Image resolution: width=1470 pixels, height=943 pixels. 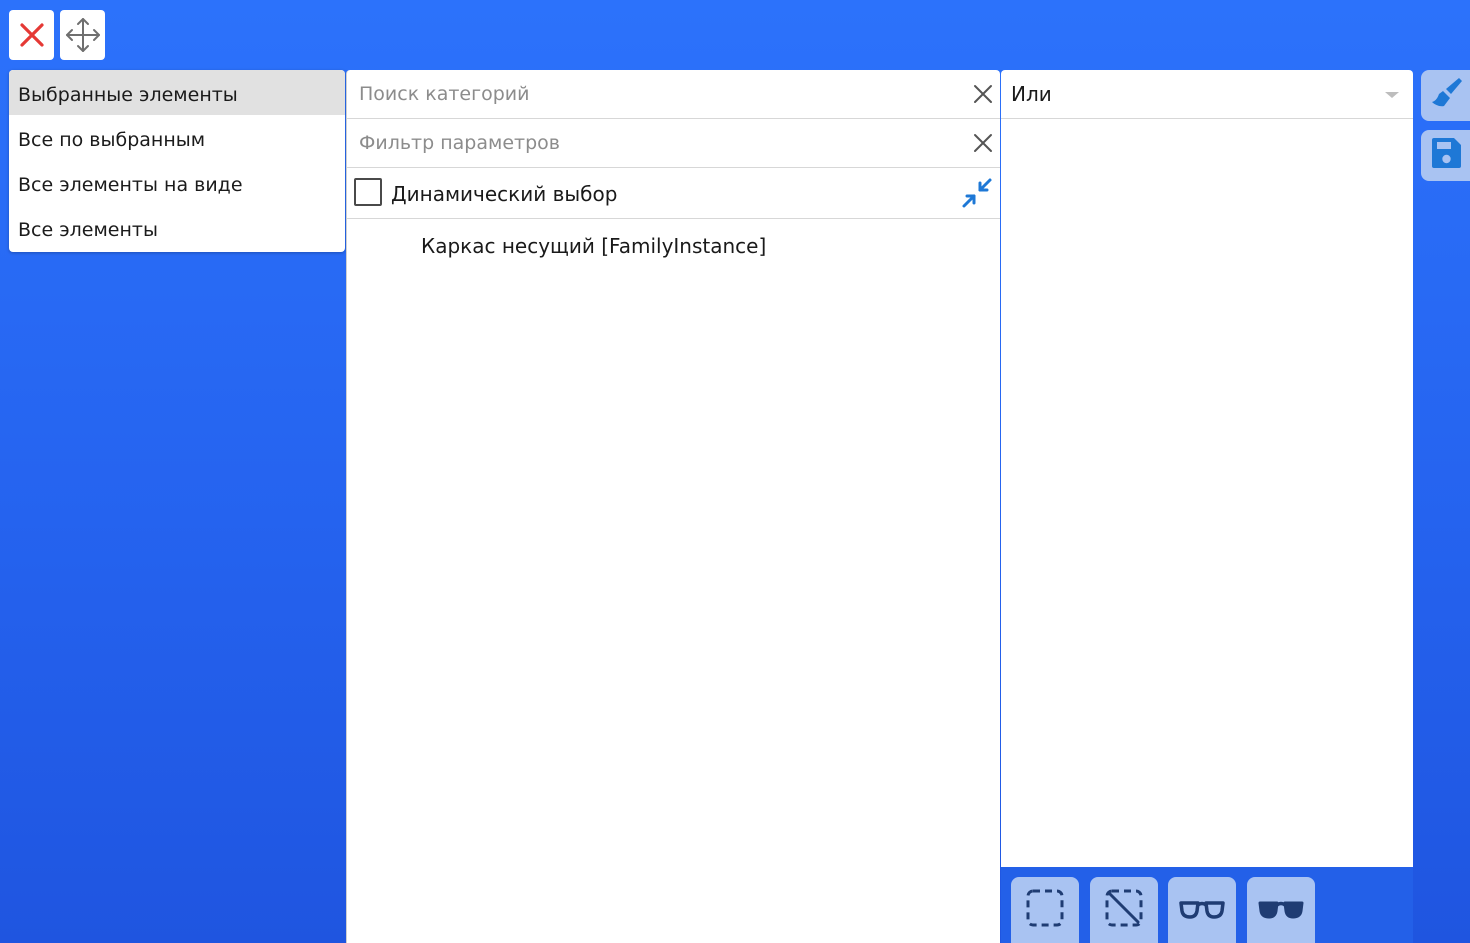 I want to click on save-button, so click(x=1445, y=155).